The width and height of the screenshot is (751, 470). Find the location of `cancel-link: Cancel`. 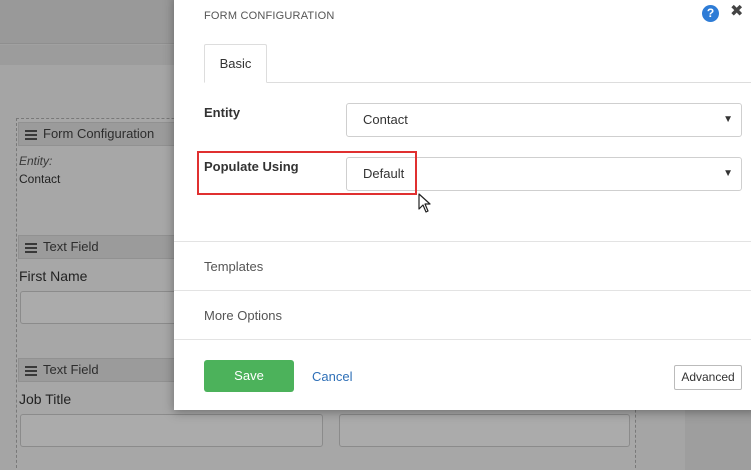

cancel-link: Cancel is located at coordinates (332, 376).